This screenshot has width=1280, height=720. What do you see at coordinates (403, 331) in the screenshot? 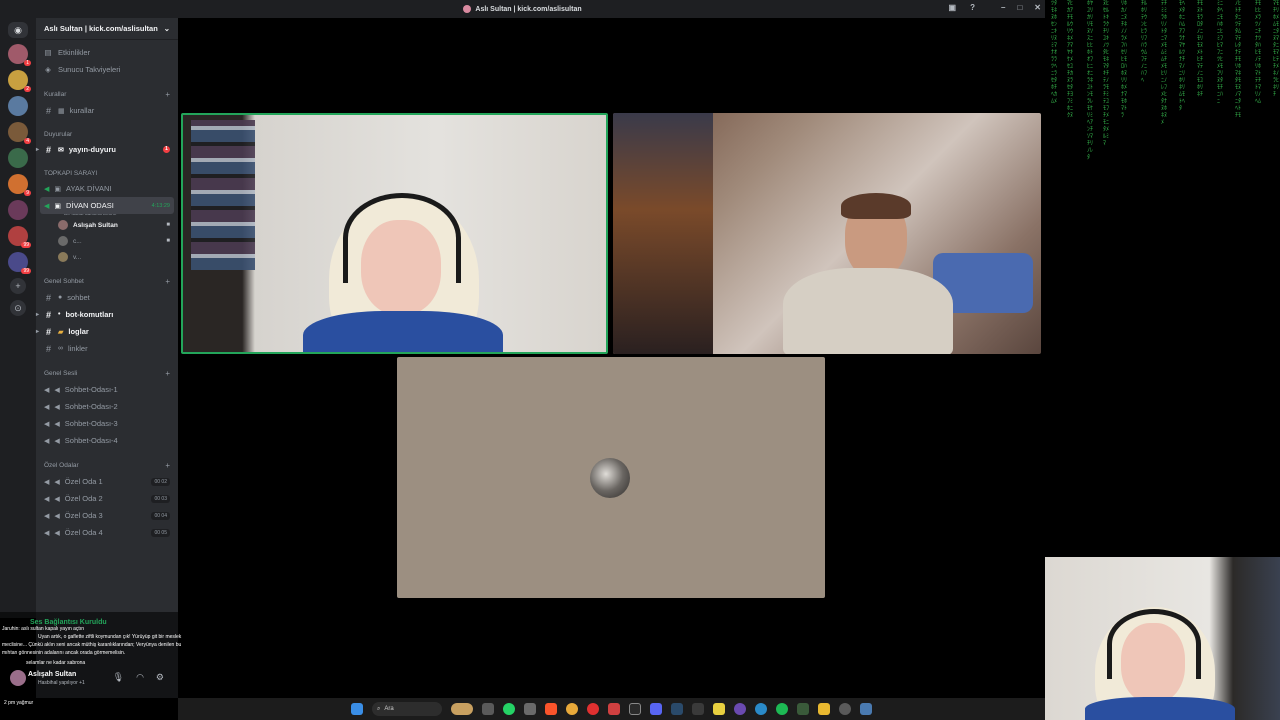
I see `person-shirt` at bounding box center [403, 331].